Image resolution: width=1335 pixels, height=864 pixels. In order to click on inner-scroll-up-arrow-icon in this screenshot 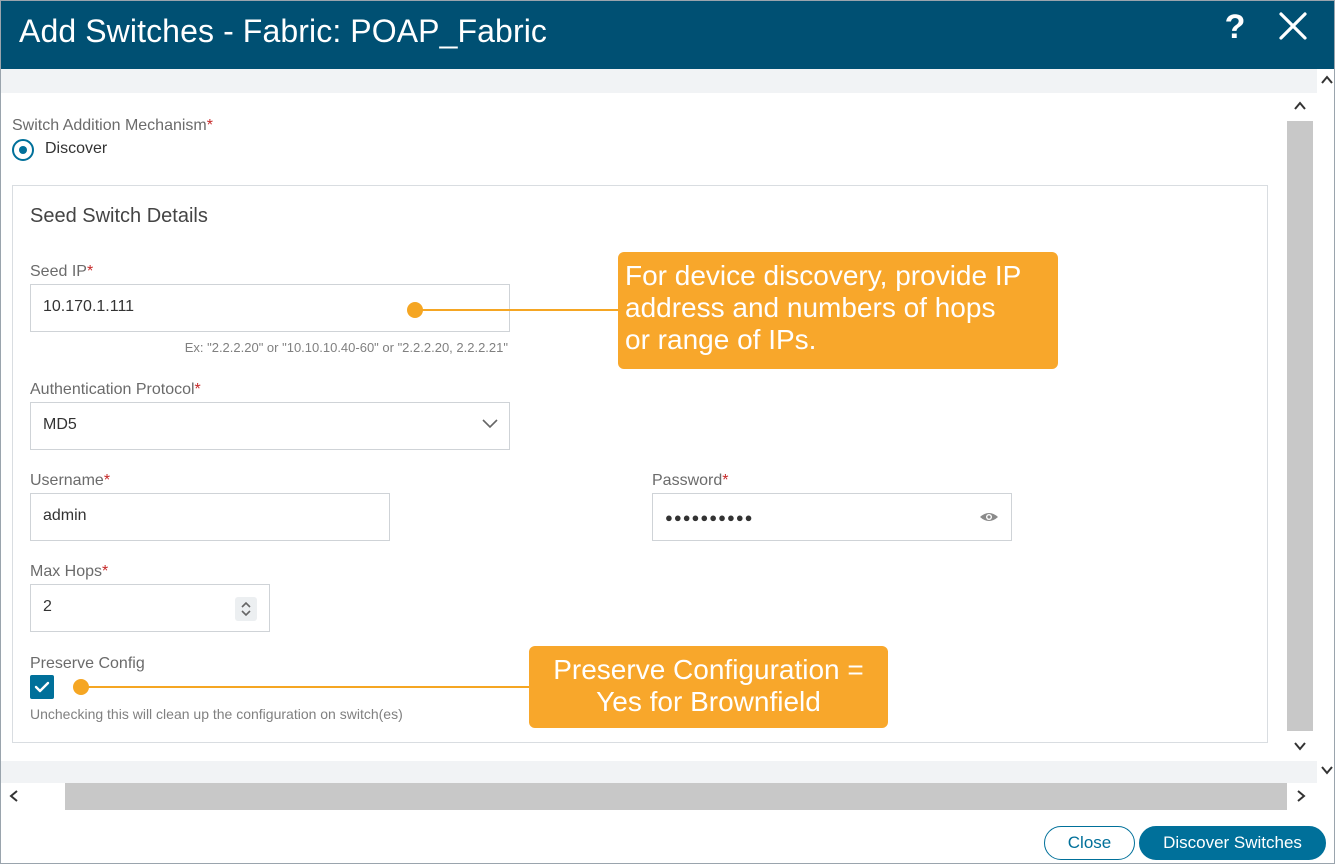, I will do `click(1300, 106)`.